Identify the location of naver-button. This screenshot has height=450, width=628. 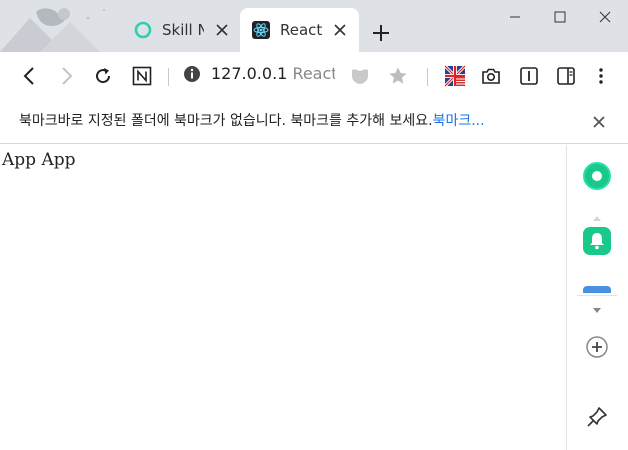
(142, 76).